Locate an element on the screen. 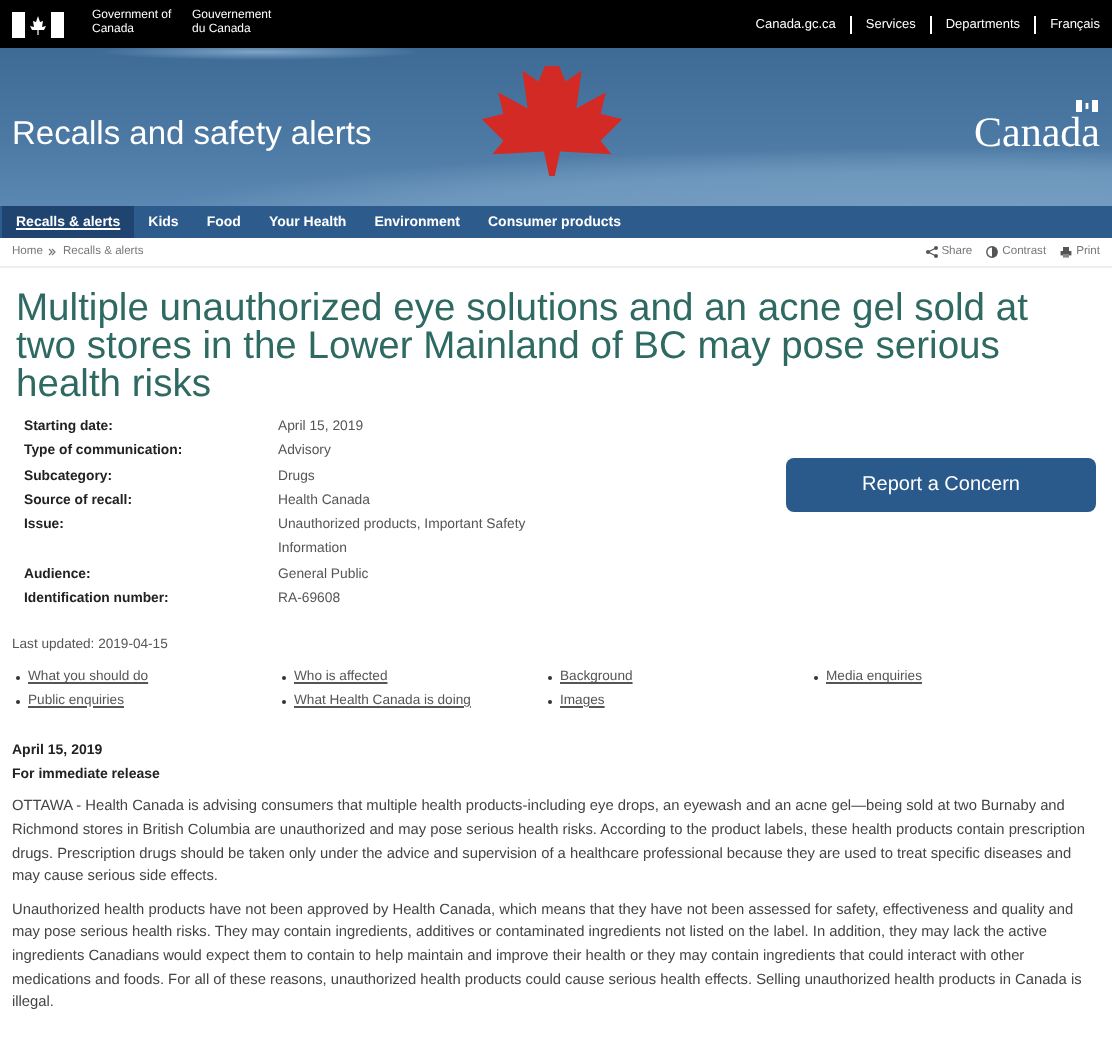  canada-flag-icon is located at coordinates (38, 24).